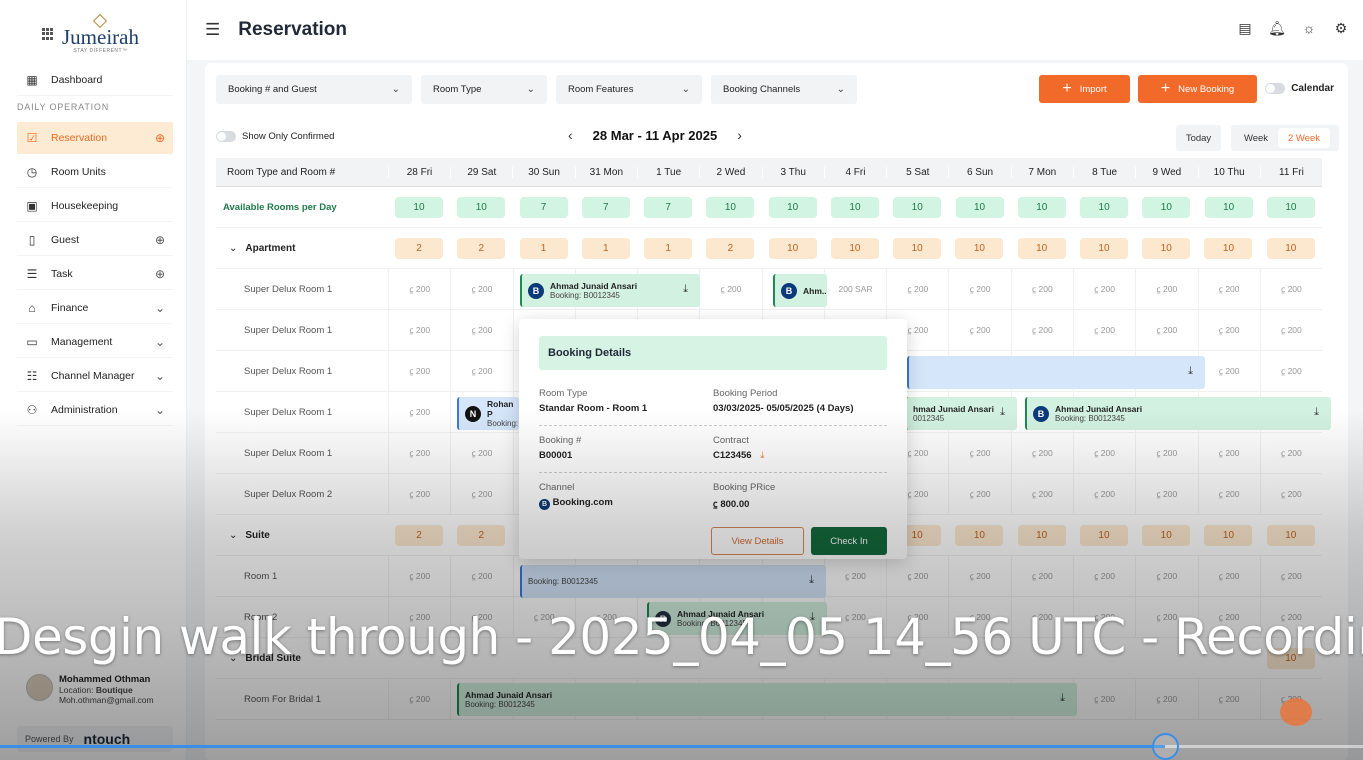 The height and width of the screenshot is (760, 1363). What do you see at coordinates (629, 89) in the screenshot?
I see `filter-room-features: Room Features ⌄` at bounding box center [629, 89].